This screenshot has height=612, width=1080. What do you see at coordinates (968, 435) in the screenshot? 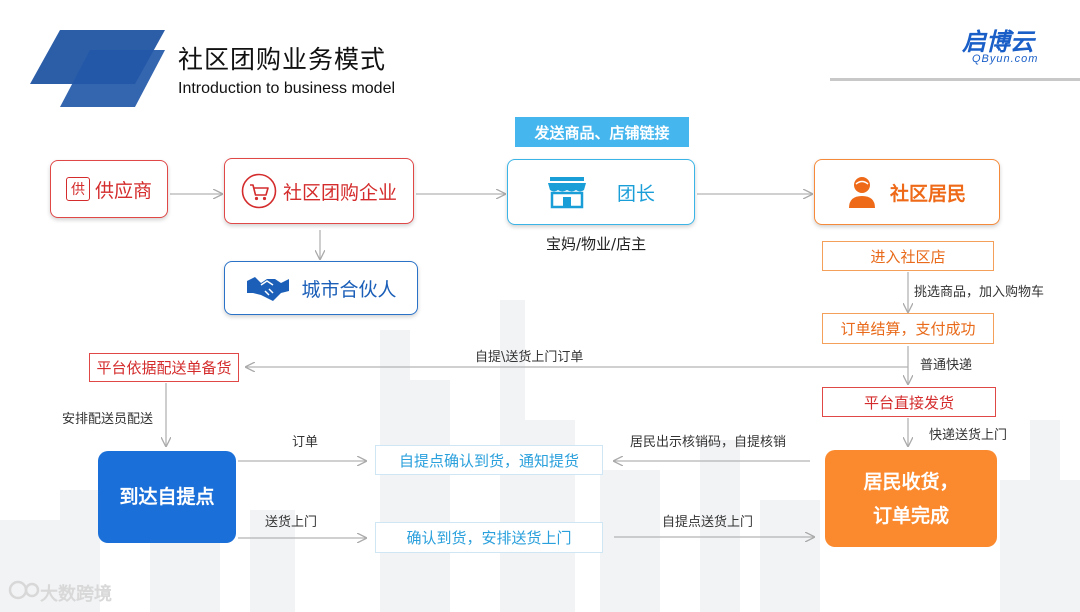
I see `express-delivery-label: 快递送货上门` at bounding box center [968, 435].